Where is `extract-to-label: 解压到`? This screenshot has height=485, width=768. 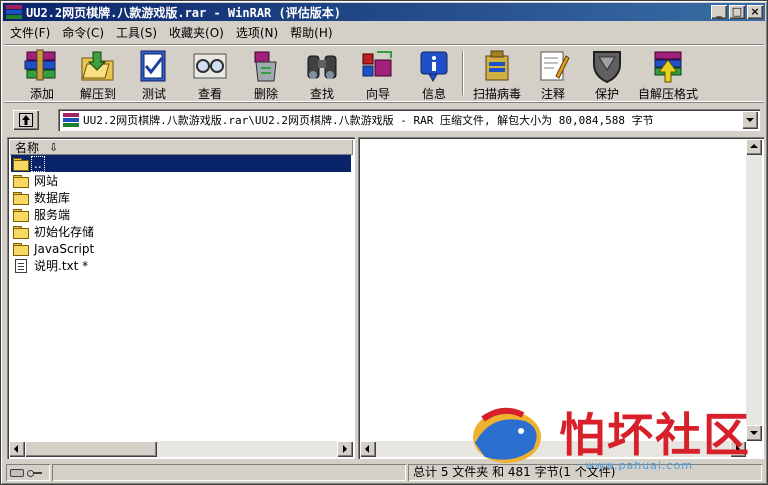
extract-to-label: 解压到 is located at coordinates (97, 94).